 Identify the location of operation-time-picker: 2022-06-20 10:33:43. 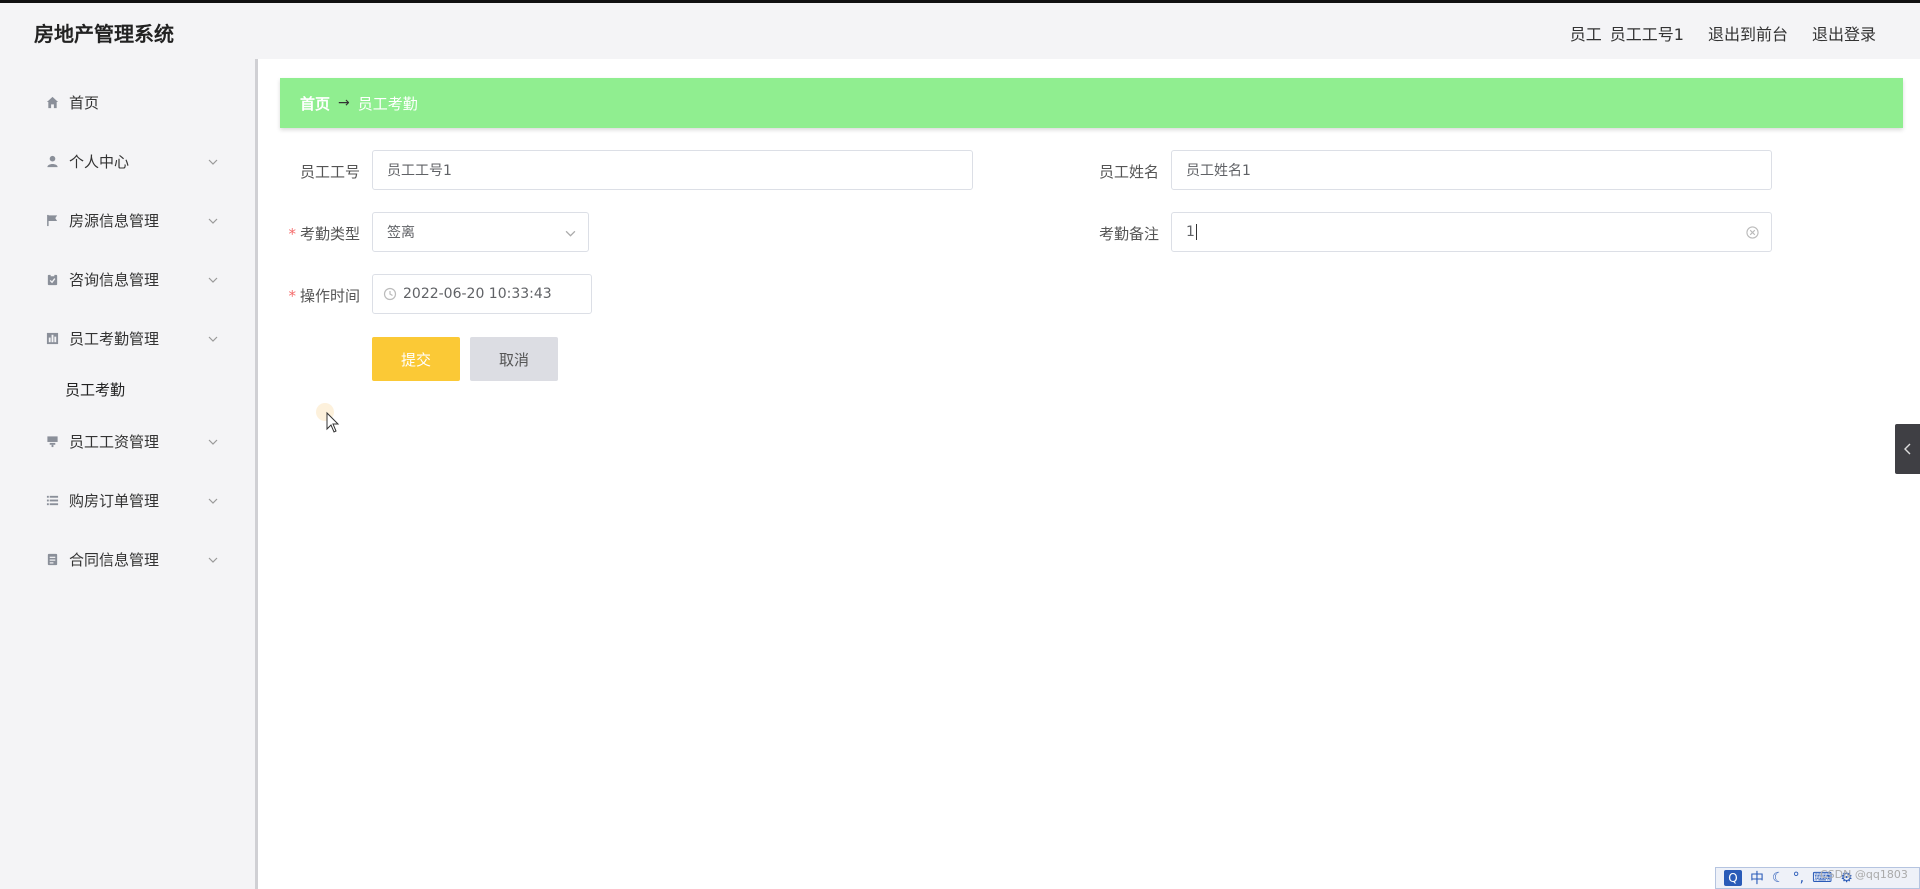
(482, 294).